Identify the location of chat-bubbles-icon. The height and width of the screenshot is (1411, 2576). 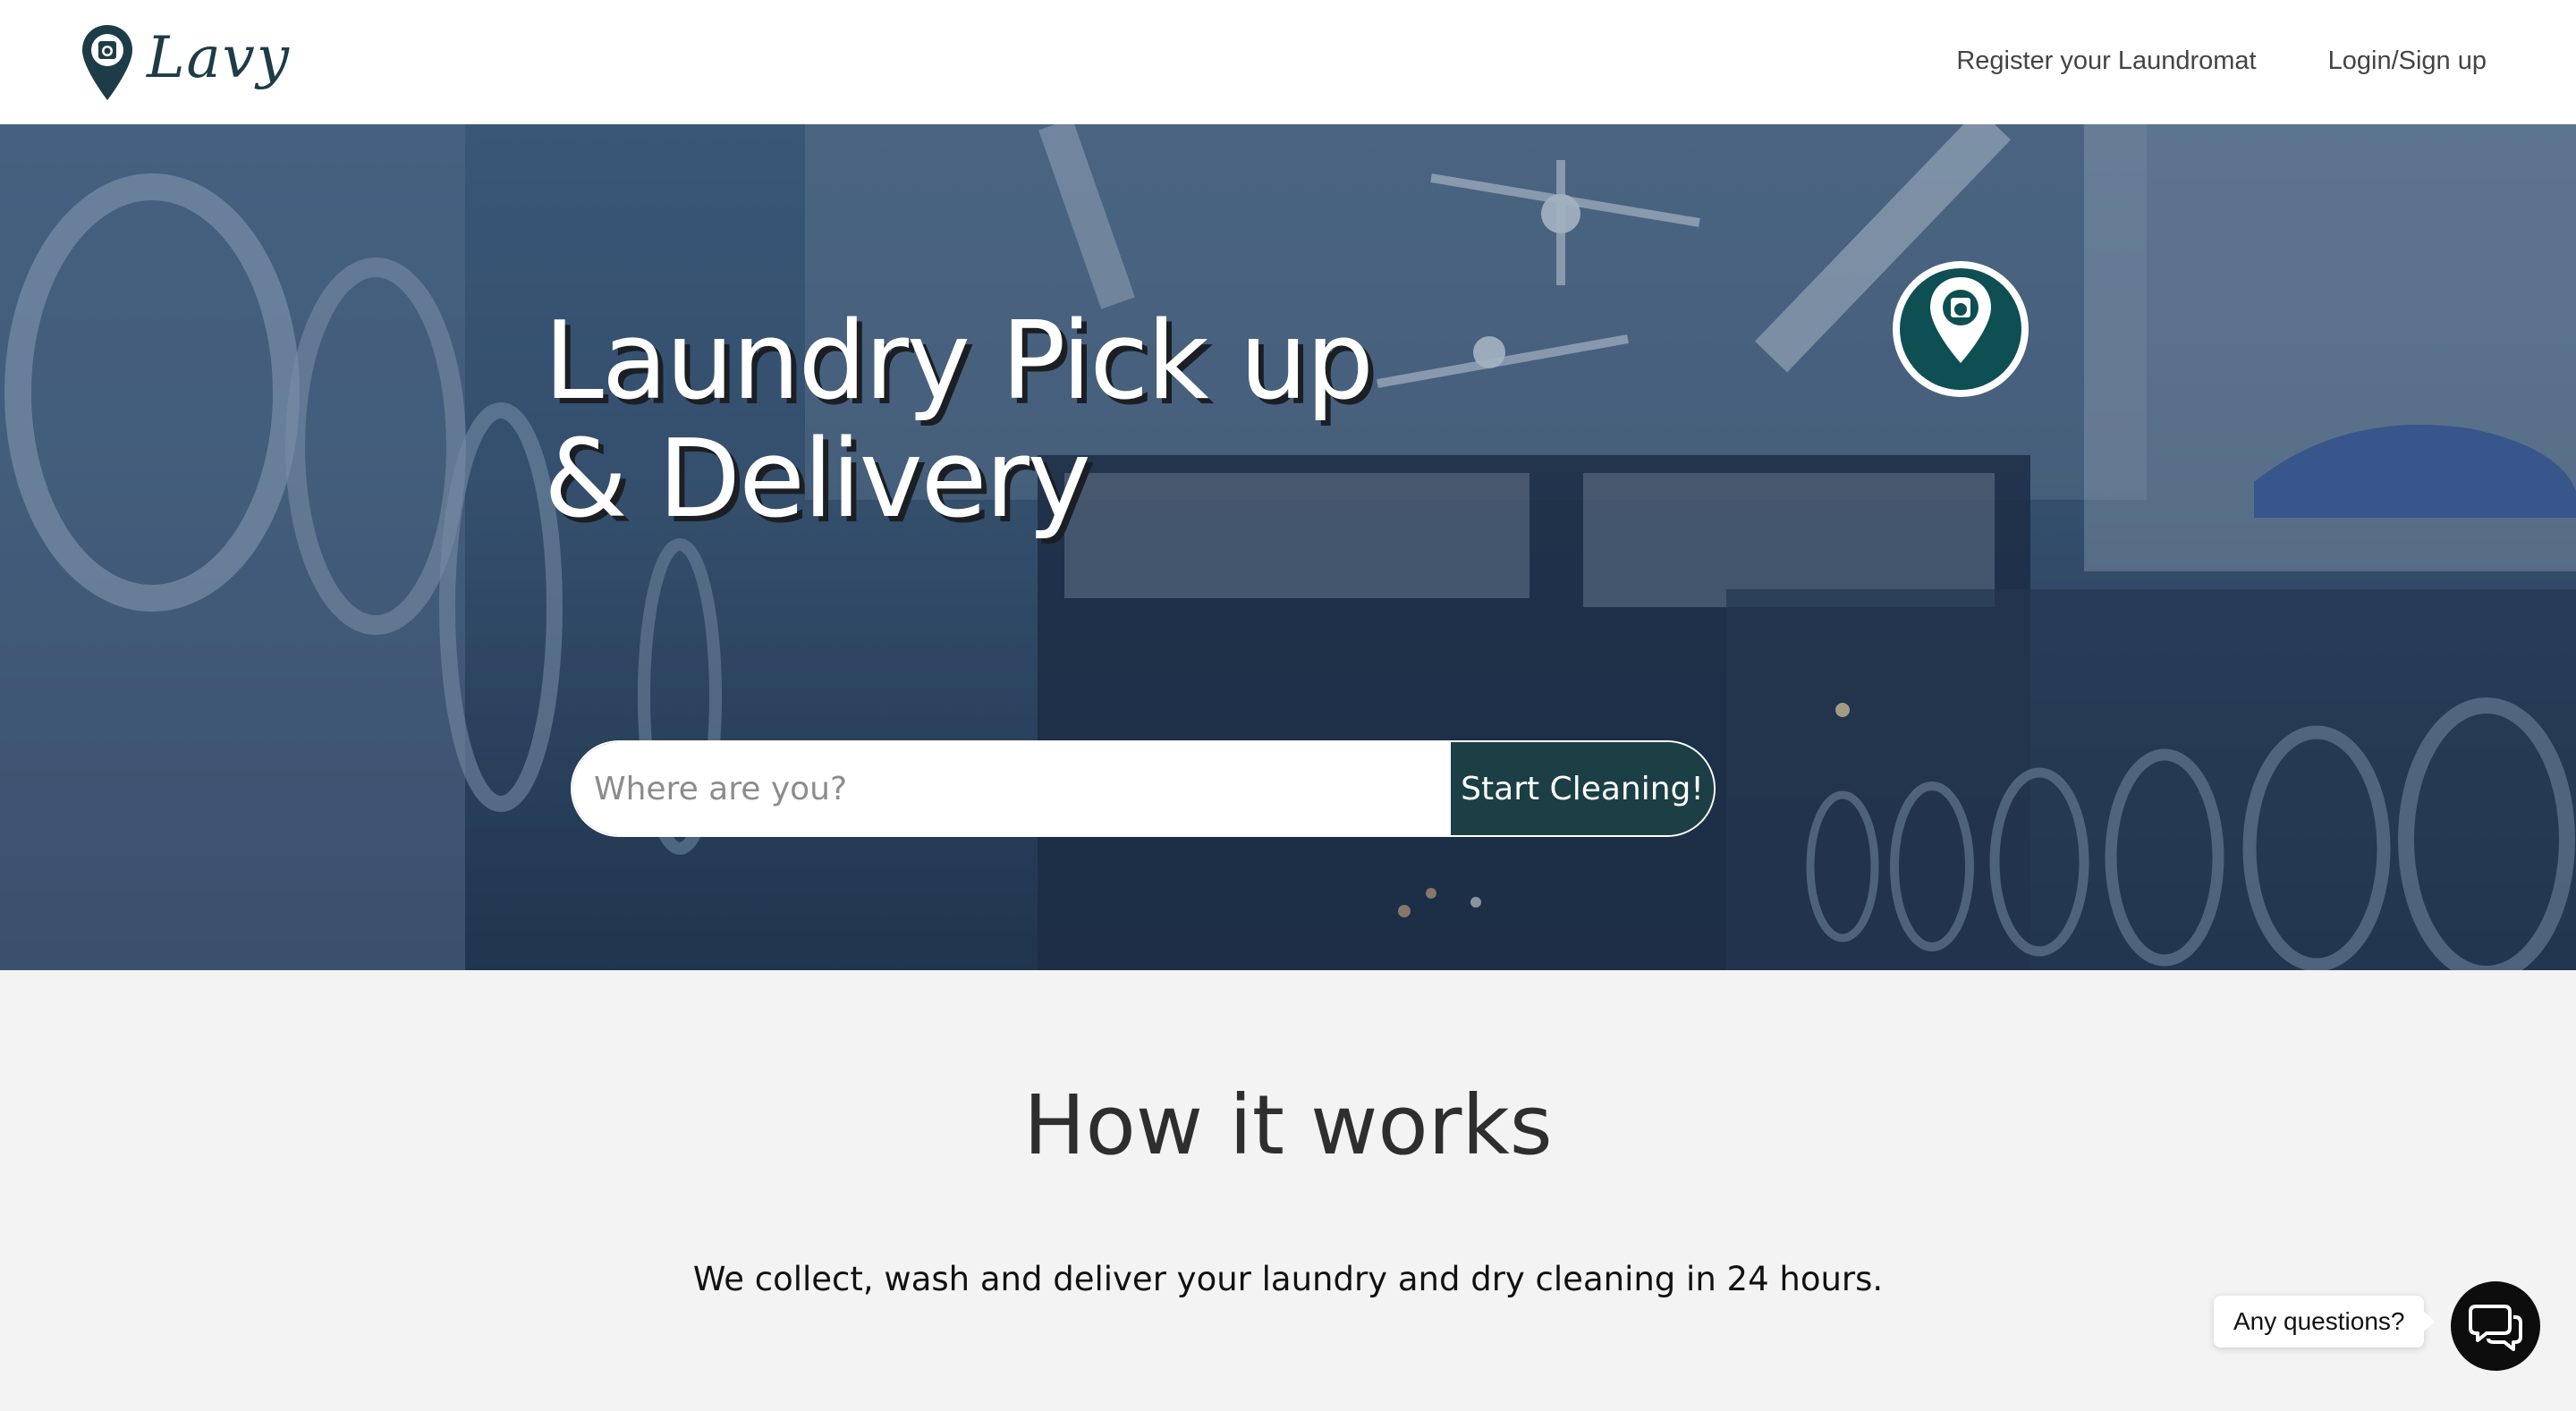
(2495, 1328).